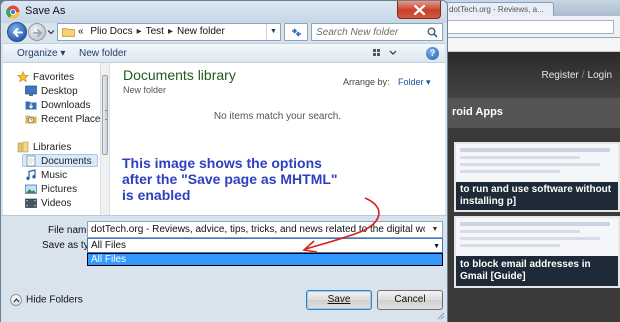 Image resolution: width=620 pixels, height=322 pixels. What do you see at coordinates (341, 225) in the screenshot?
I see `annotation-arrow-icon` at bounding box center [341, 225].